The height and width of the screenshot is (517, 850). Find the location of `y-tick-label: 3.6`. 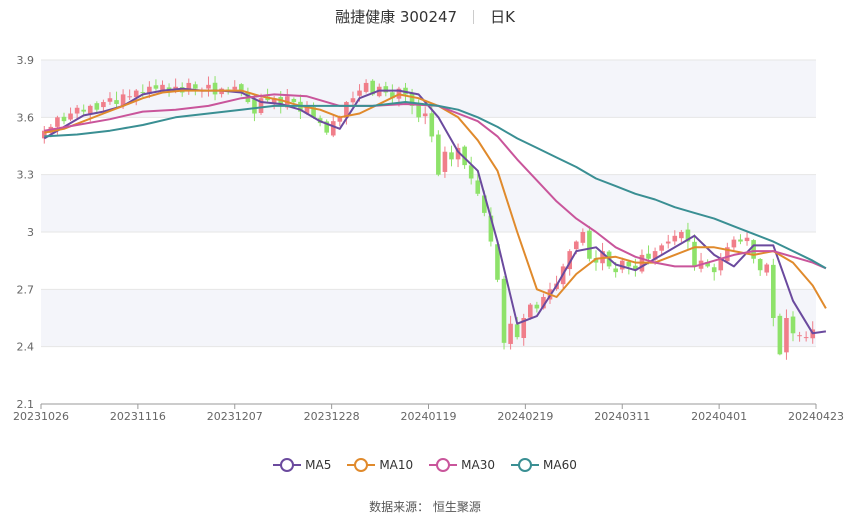

y-tick-label: 3.6 is located at coordinates (26, 117).